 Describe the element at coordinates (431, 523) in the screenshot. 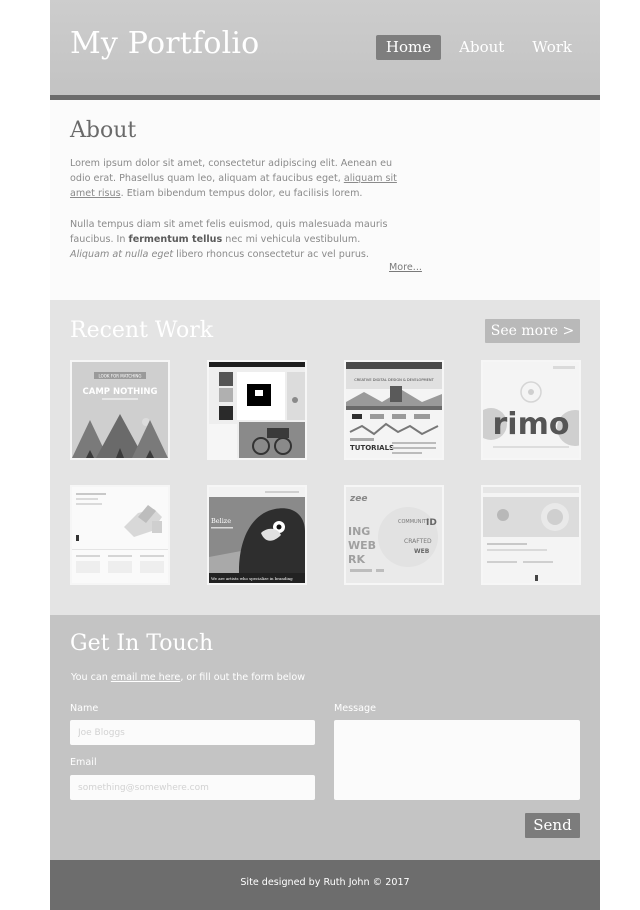

I see `svg-text: ID` at that location.